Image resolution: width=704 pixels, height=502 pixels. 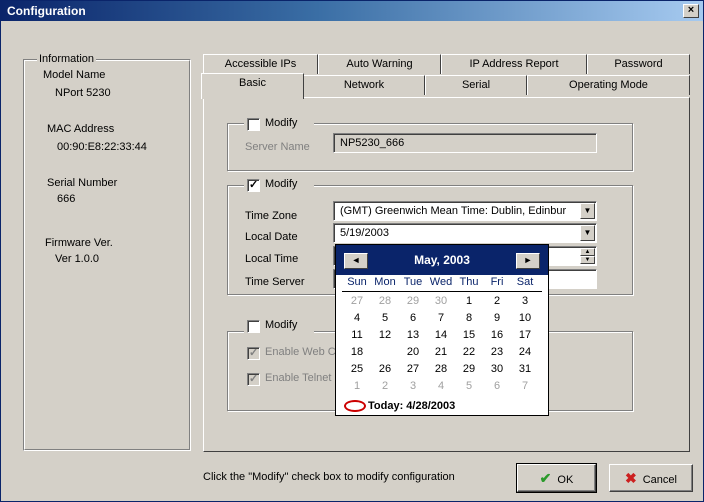 I want to click on calendar-day: 8, so click(x=469, y=318).